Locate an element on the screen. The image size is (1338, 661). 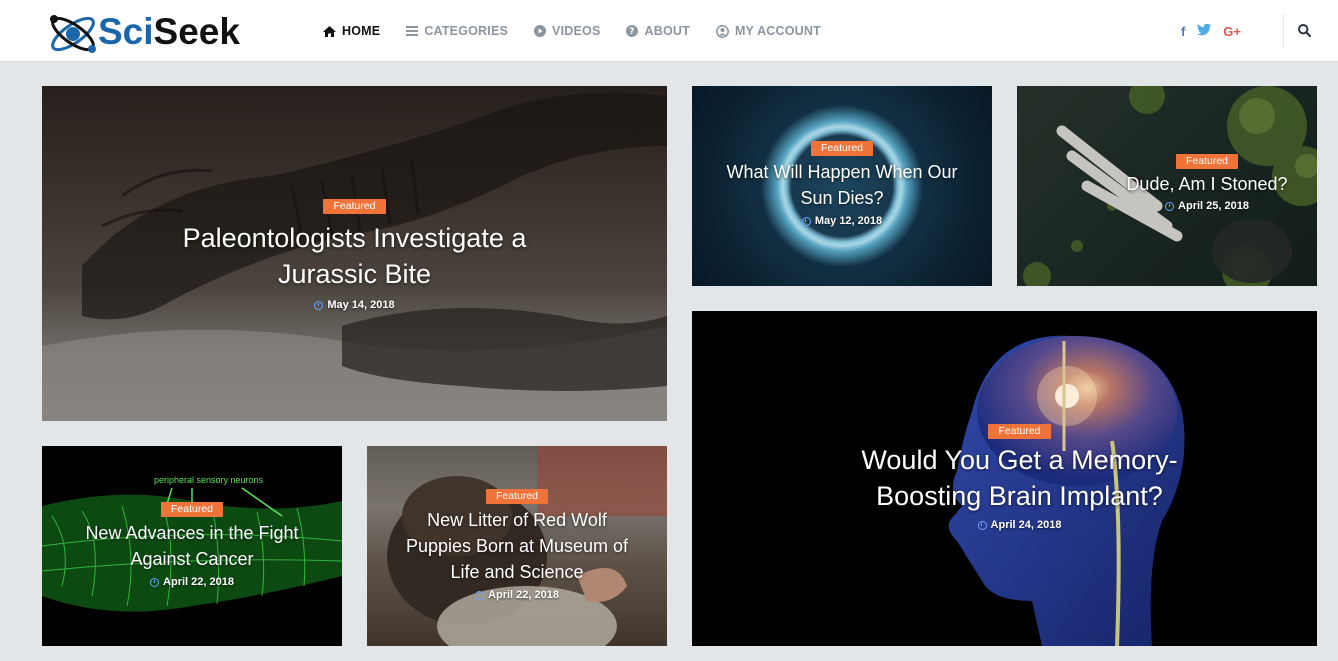
header-divider is located at coordinates (1283, 31).